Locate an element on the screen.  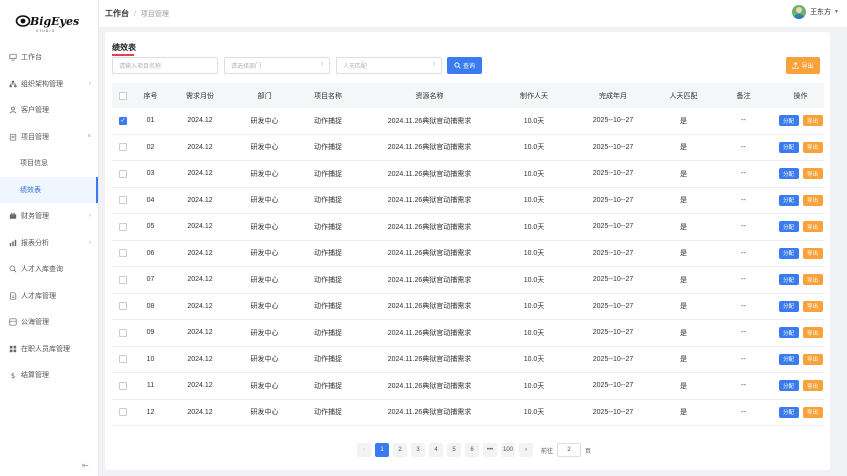
sidebar-item-4: 项目管理 ˄ is located at coordinates (49, 137).